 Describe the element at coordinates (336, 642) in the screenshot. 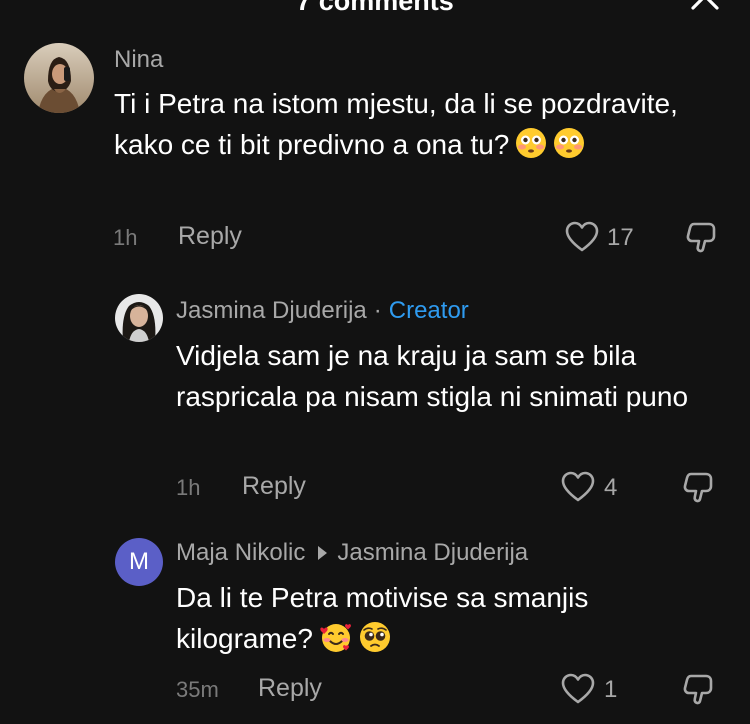

I see `smiling-face-with-hearts-emoji` at that location.